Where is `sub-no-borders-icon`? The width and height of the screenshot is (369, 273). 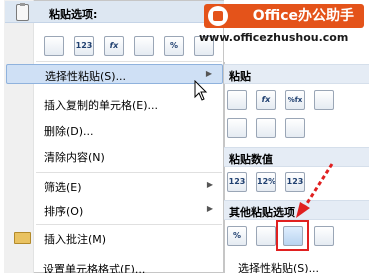
sub-no-borders-icon is located at coordinates (237, 128).